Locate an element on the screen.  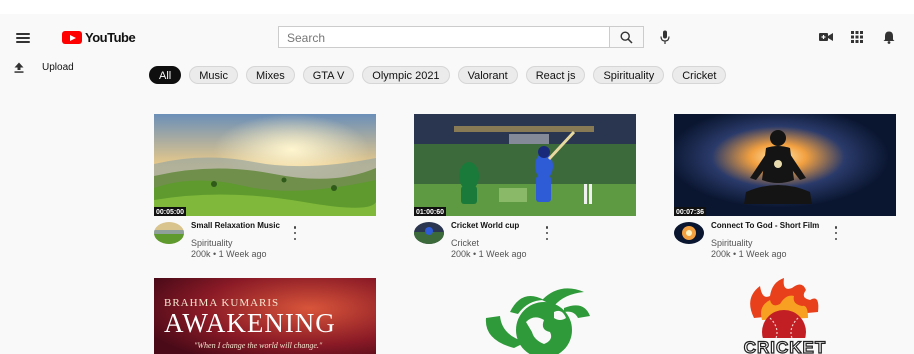
apps-grid-icon is located at coordinates (857, 37).